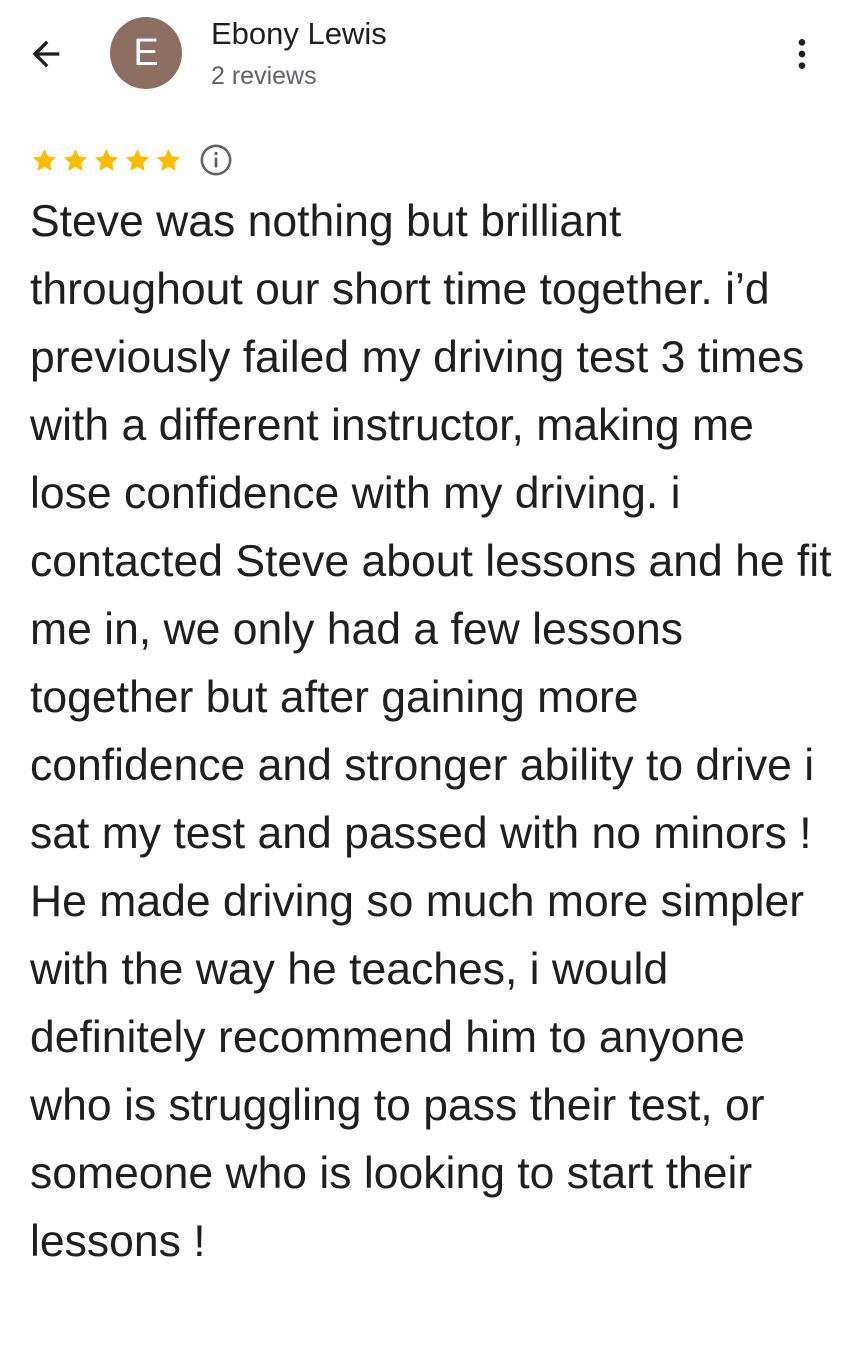  Describe the element at coordinates (264, 76) in the screenshot. I see `review-count: 2 reviews` at that location.